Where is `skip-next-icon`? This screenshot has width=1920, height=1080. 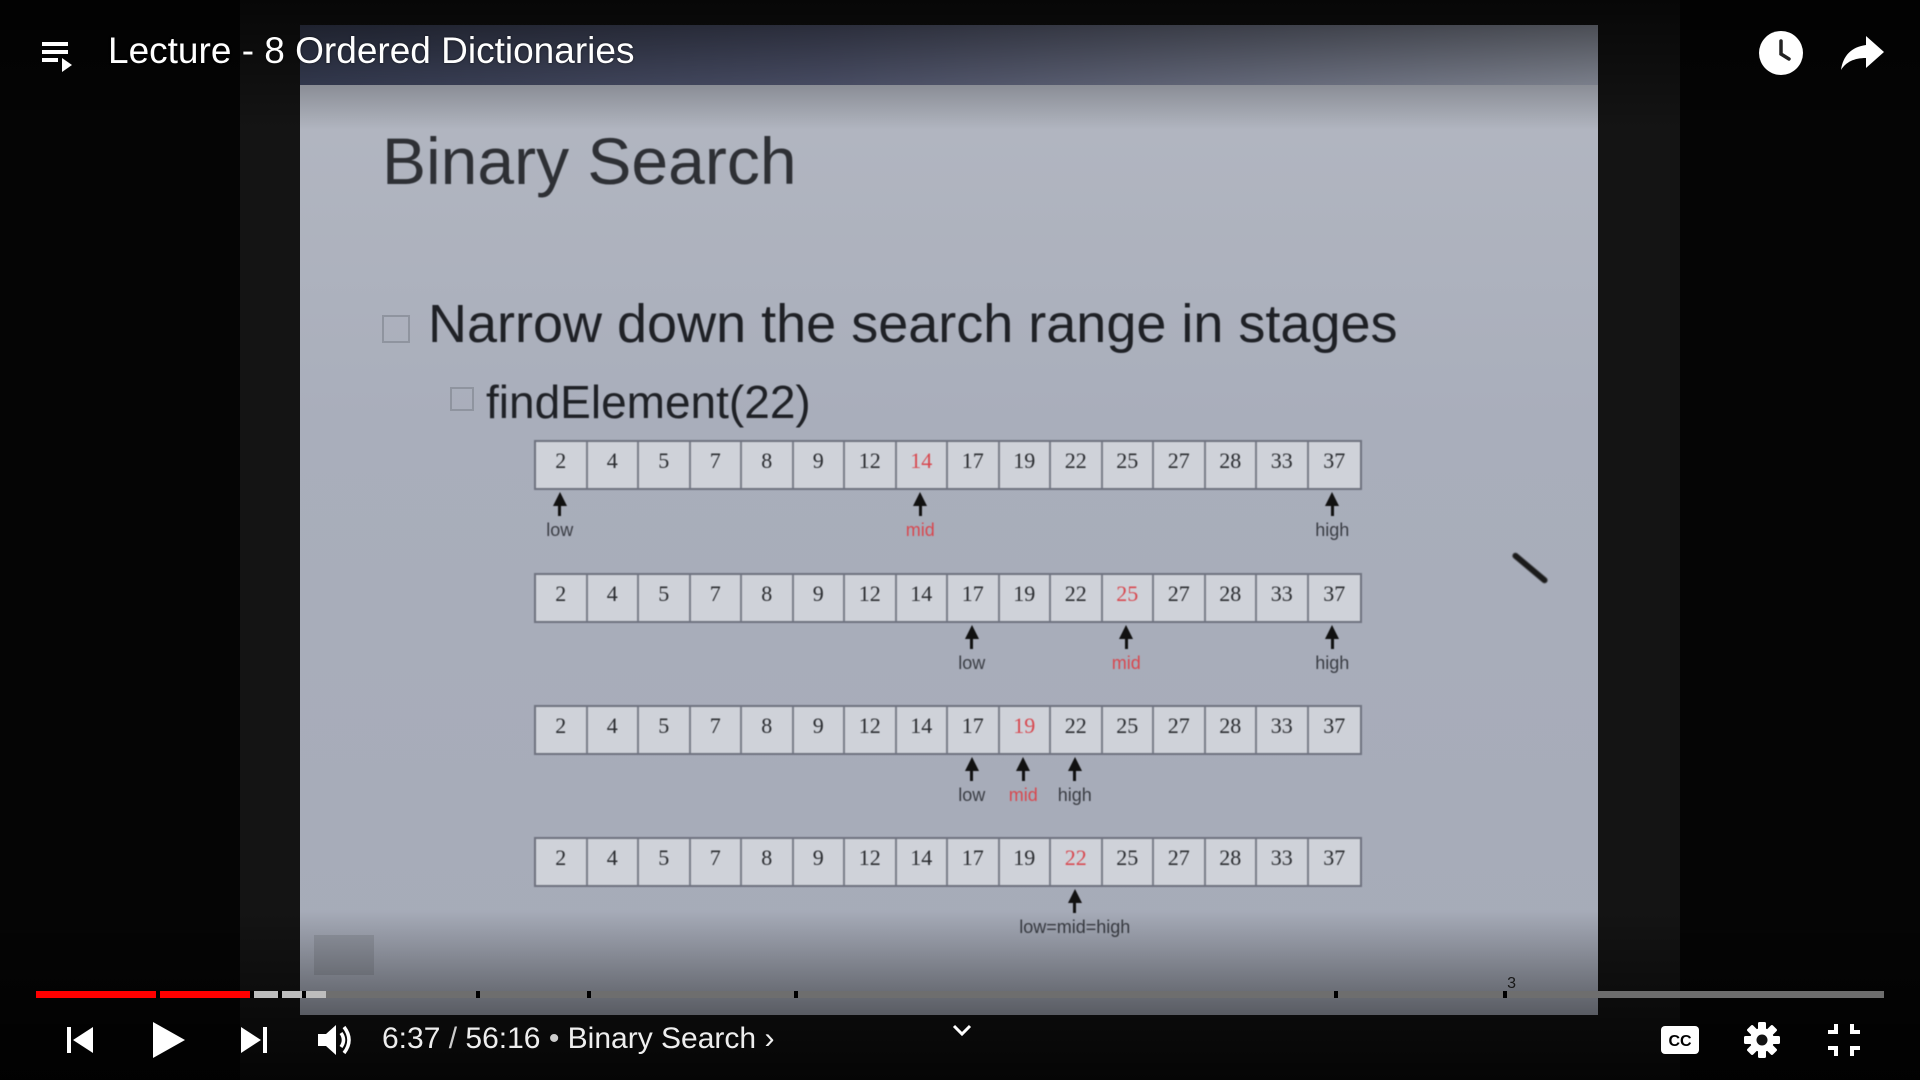
skip-next-icon is located at coordinates (254, 1040).